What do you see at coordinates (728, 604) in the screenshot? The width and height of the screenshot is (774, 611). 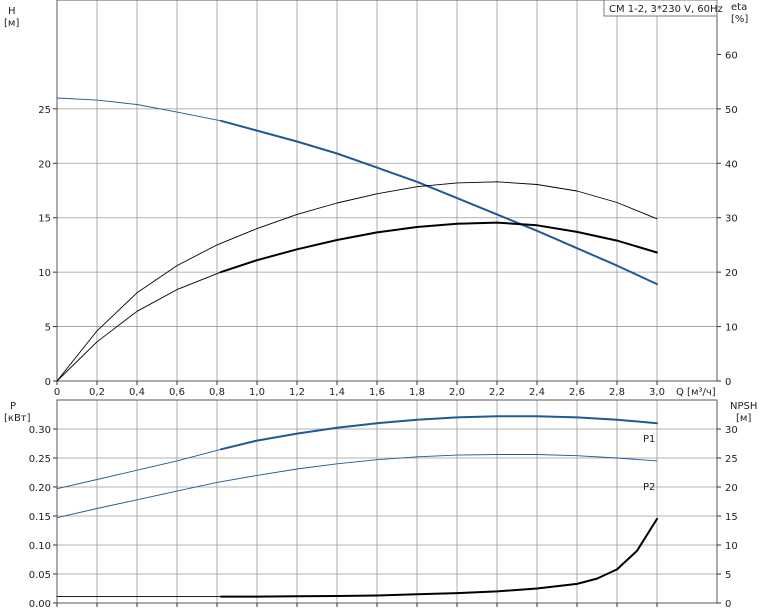 I see `lower-y-right-tick-label: 0` at bounding box center [728, 604].